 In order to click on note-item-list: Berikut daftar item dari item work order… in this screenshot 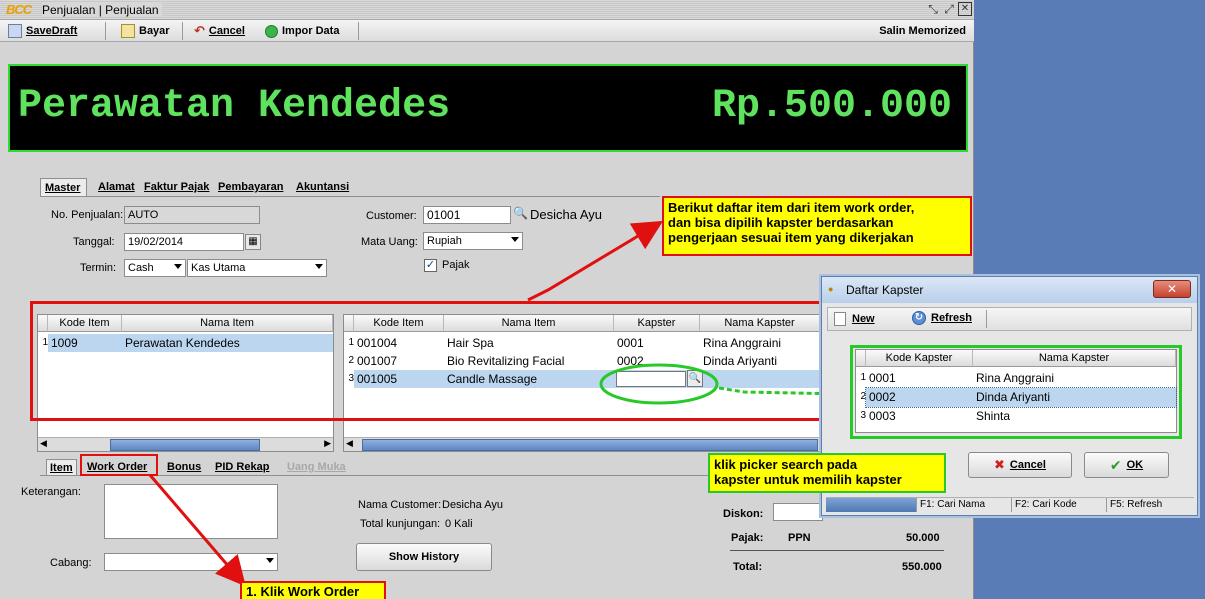, I will do `click(817, 226)`.